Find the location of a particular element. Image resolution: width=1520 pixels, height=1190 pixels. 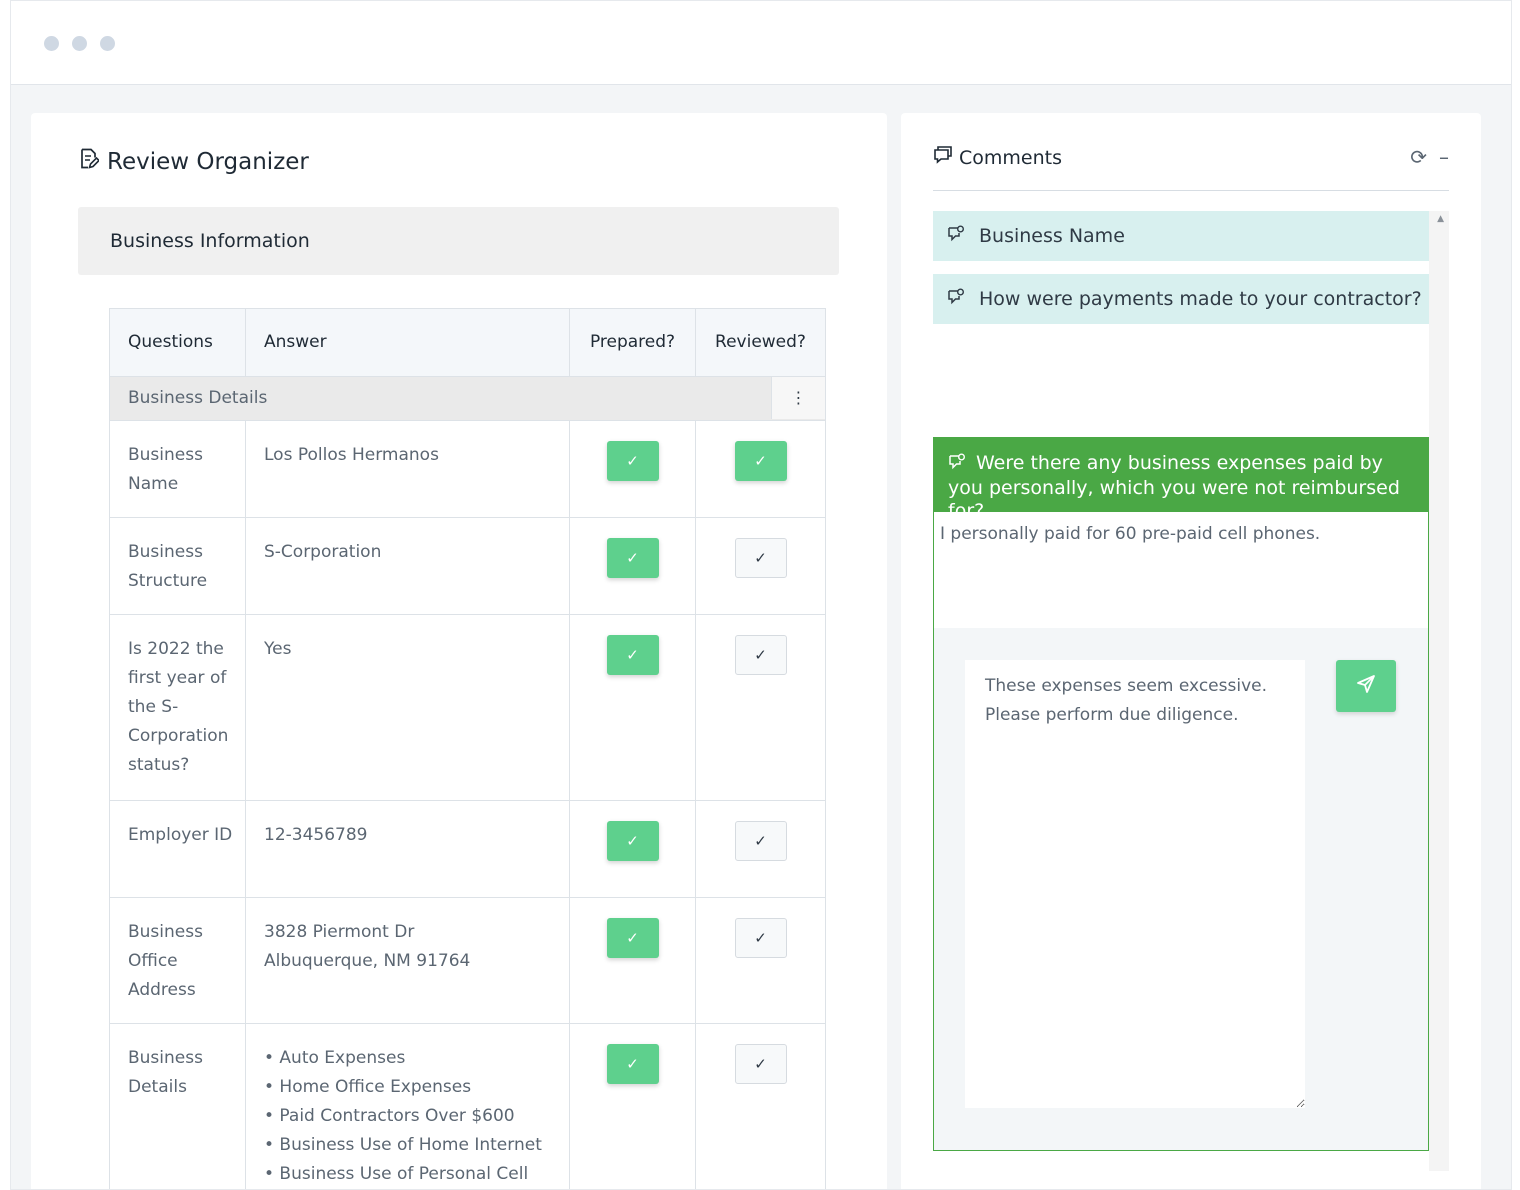

scroll-up-arrow-icon: ▲ is located at coordinates (1440, 219).